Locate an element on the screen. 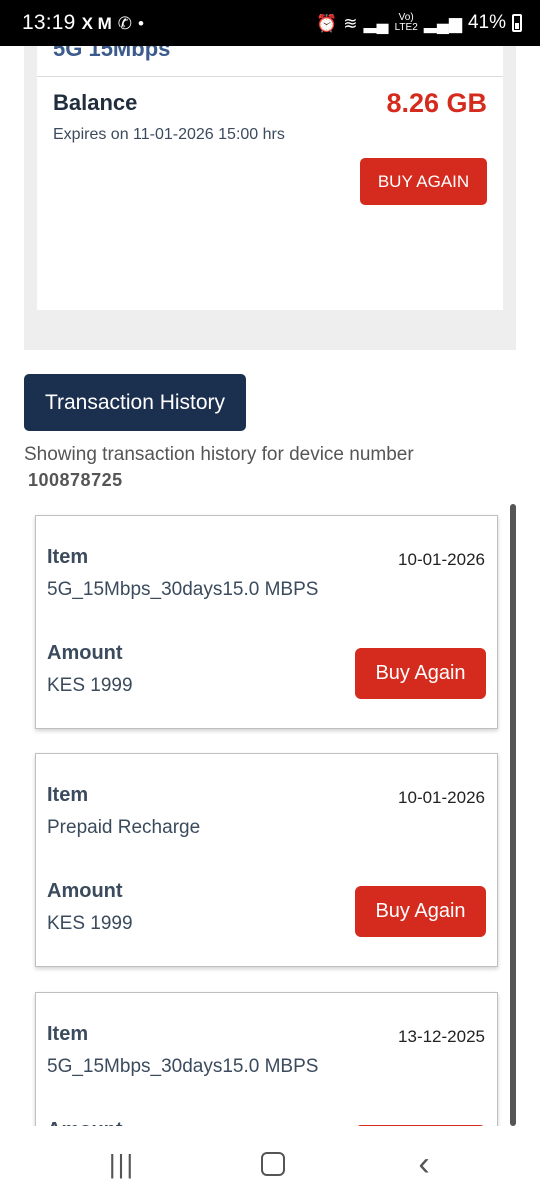  alarm-icon: ⏰ is located at coordinates (327, 23).